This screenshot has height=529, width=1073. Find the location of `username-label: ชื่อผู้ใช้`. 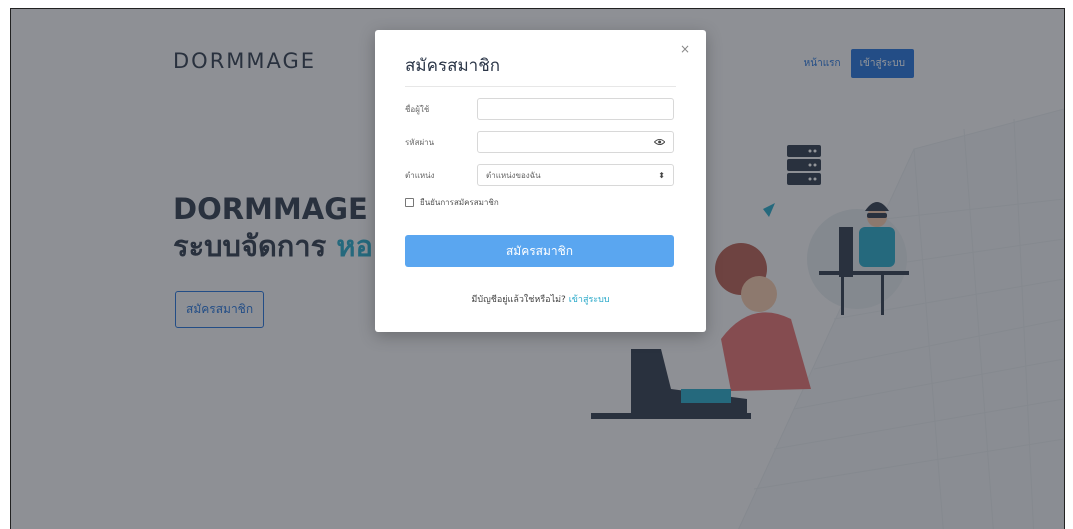

username-label: ชื่อผู้ใช้ is located at coordinates (417, 109).